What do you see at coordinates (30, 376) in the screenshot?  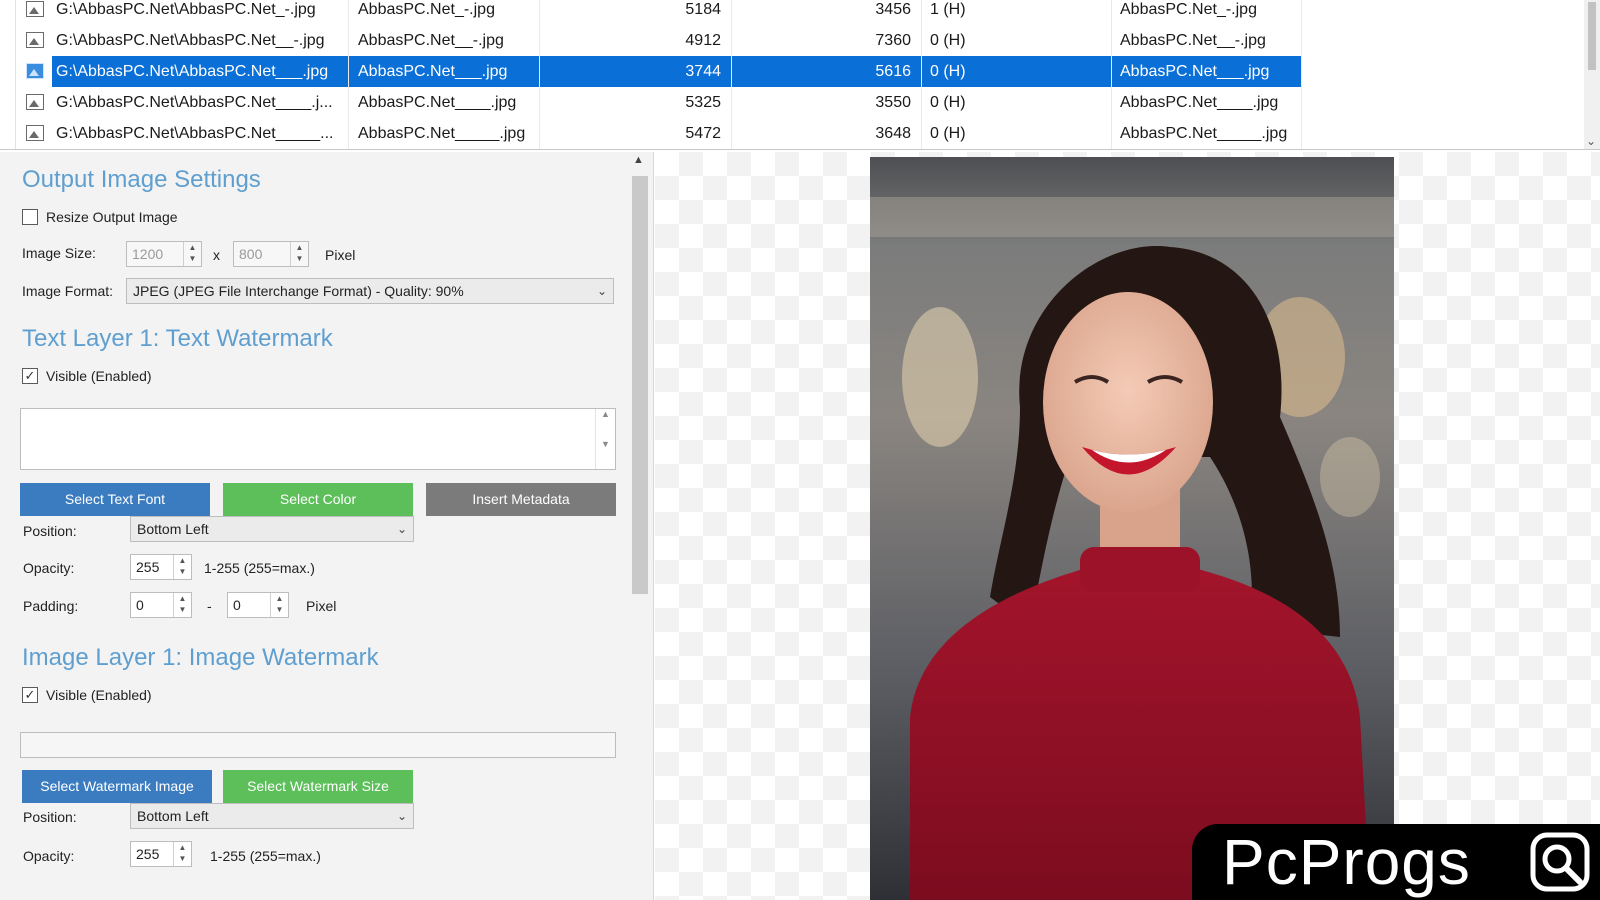 I see `text-visible-checkbox: ✓` at bounding box center [30, 376].